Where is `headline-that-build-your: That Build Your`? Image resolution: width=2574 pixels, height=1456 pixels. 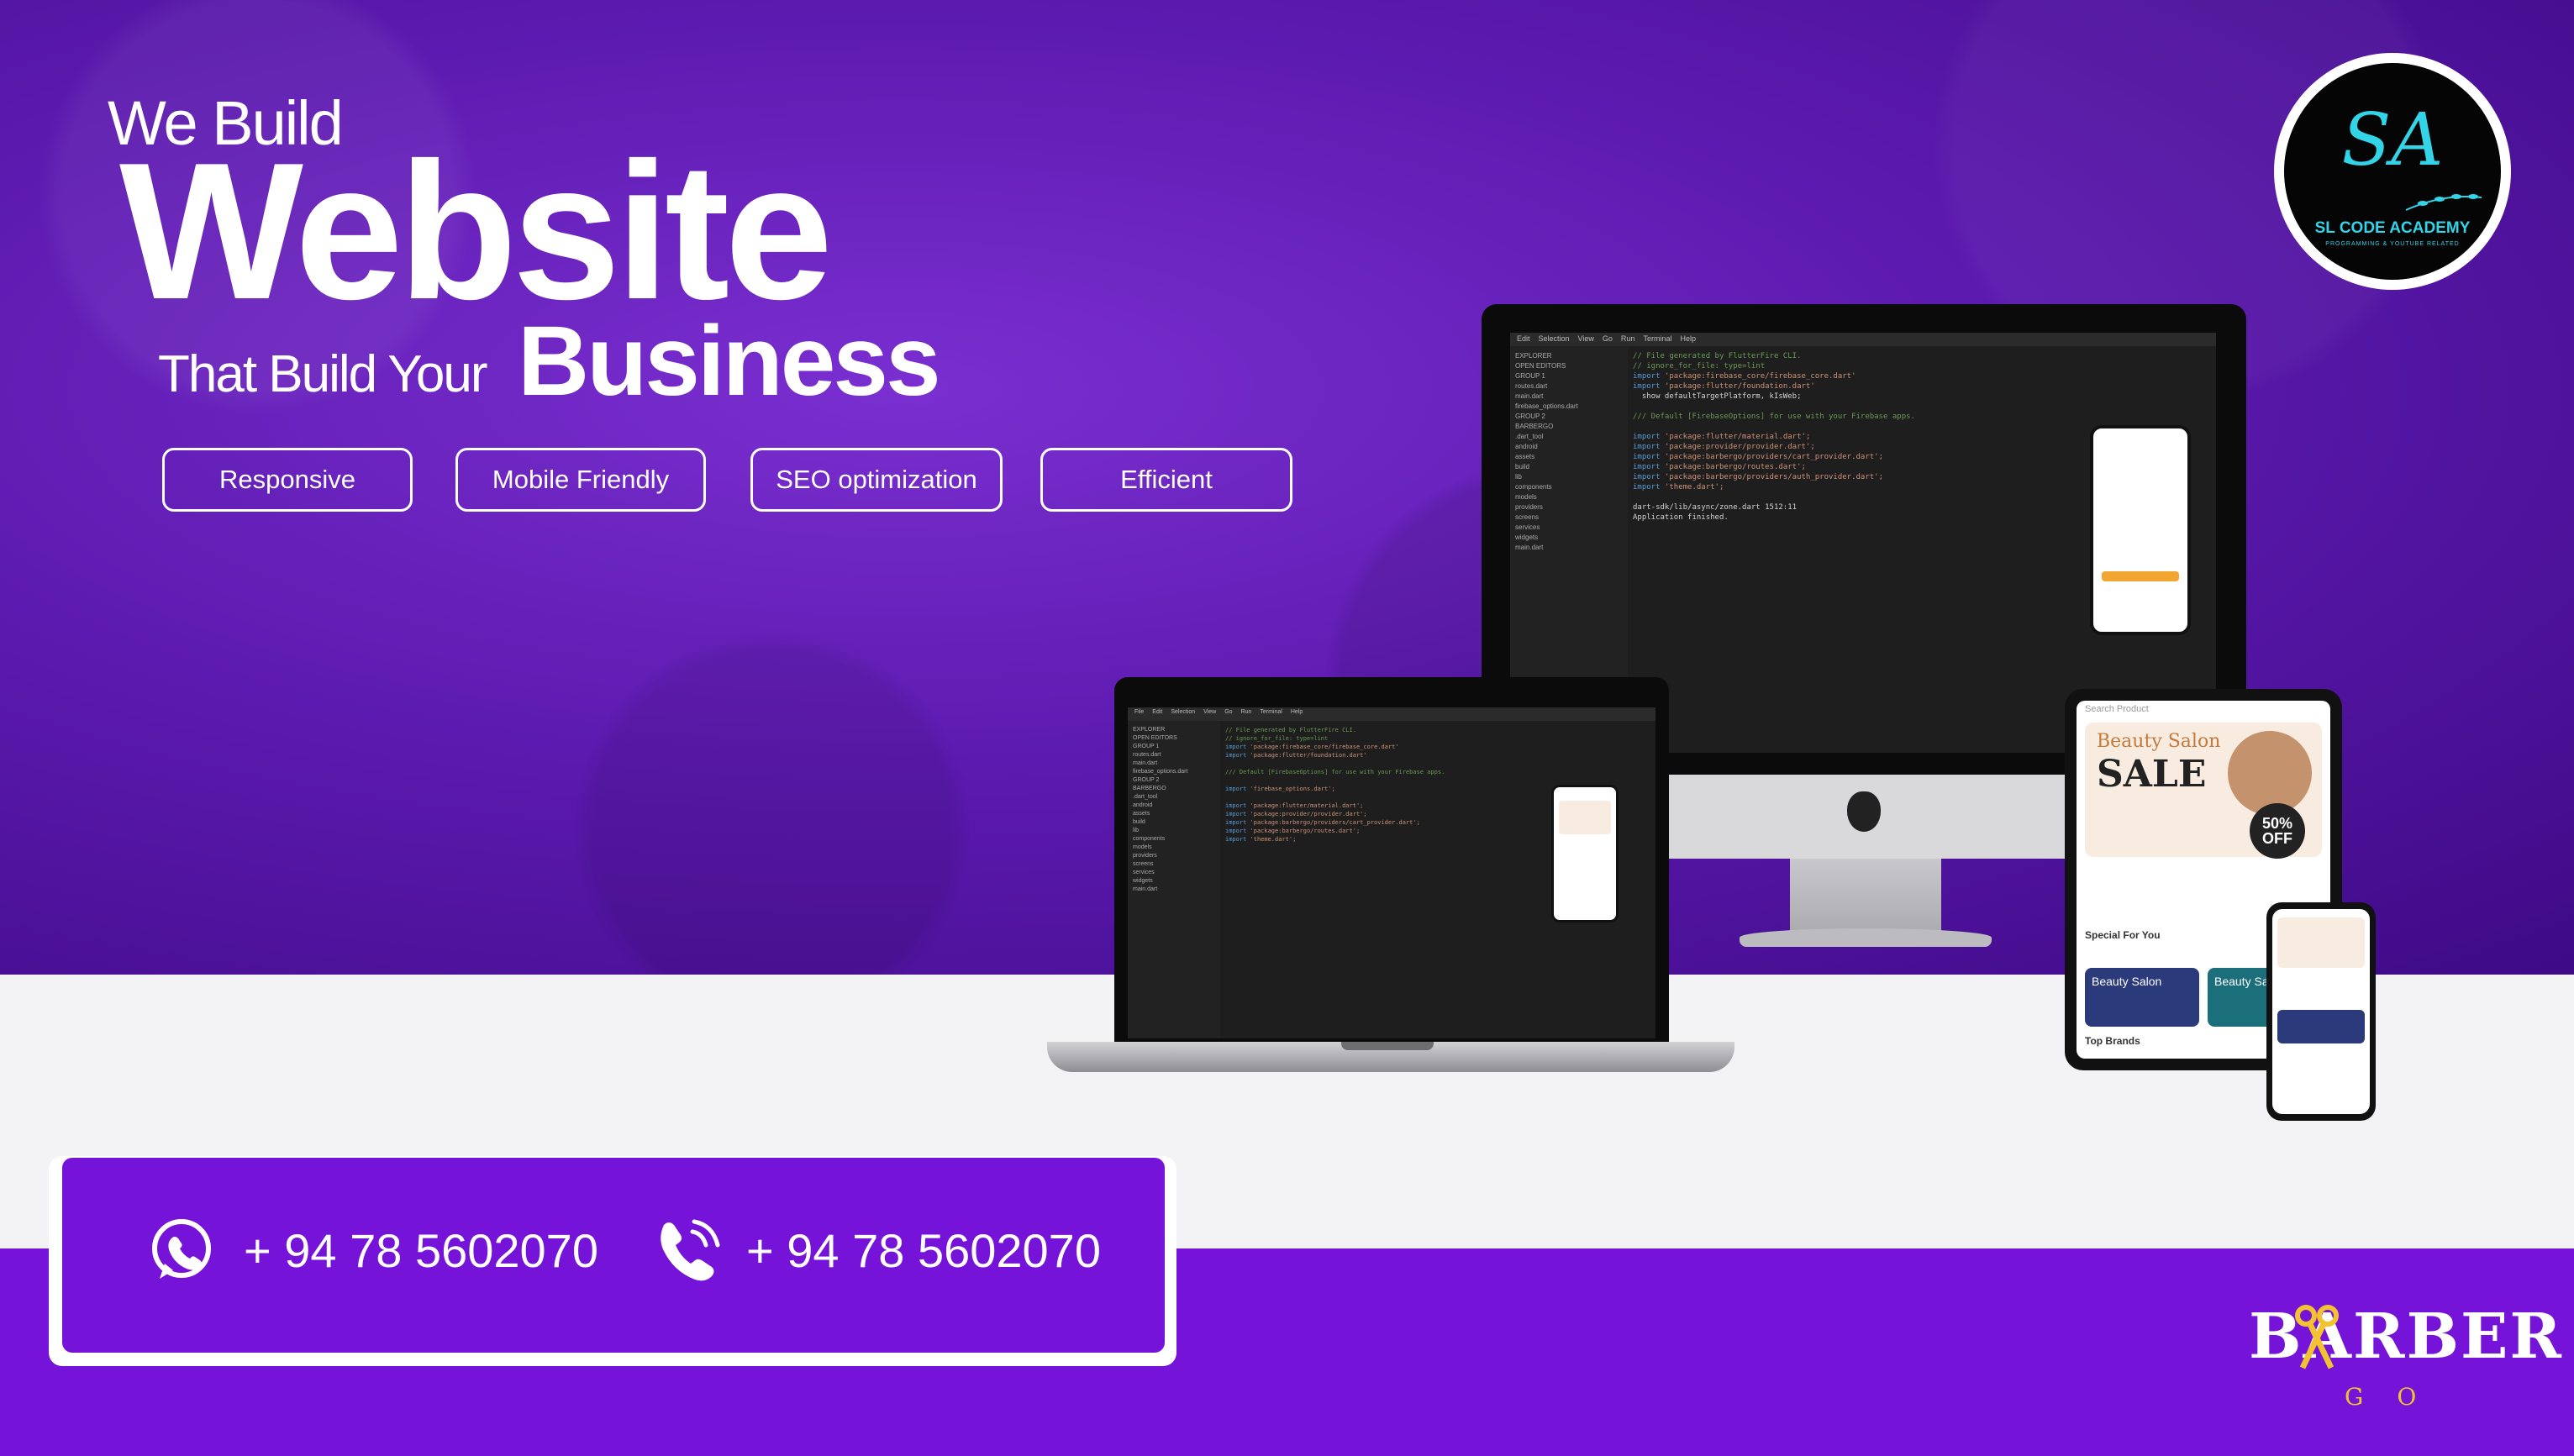
headline-that-build-your: That Build Your is located at coordinates (323, 374).